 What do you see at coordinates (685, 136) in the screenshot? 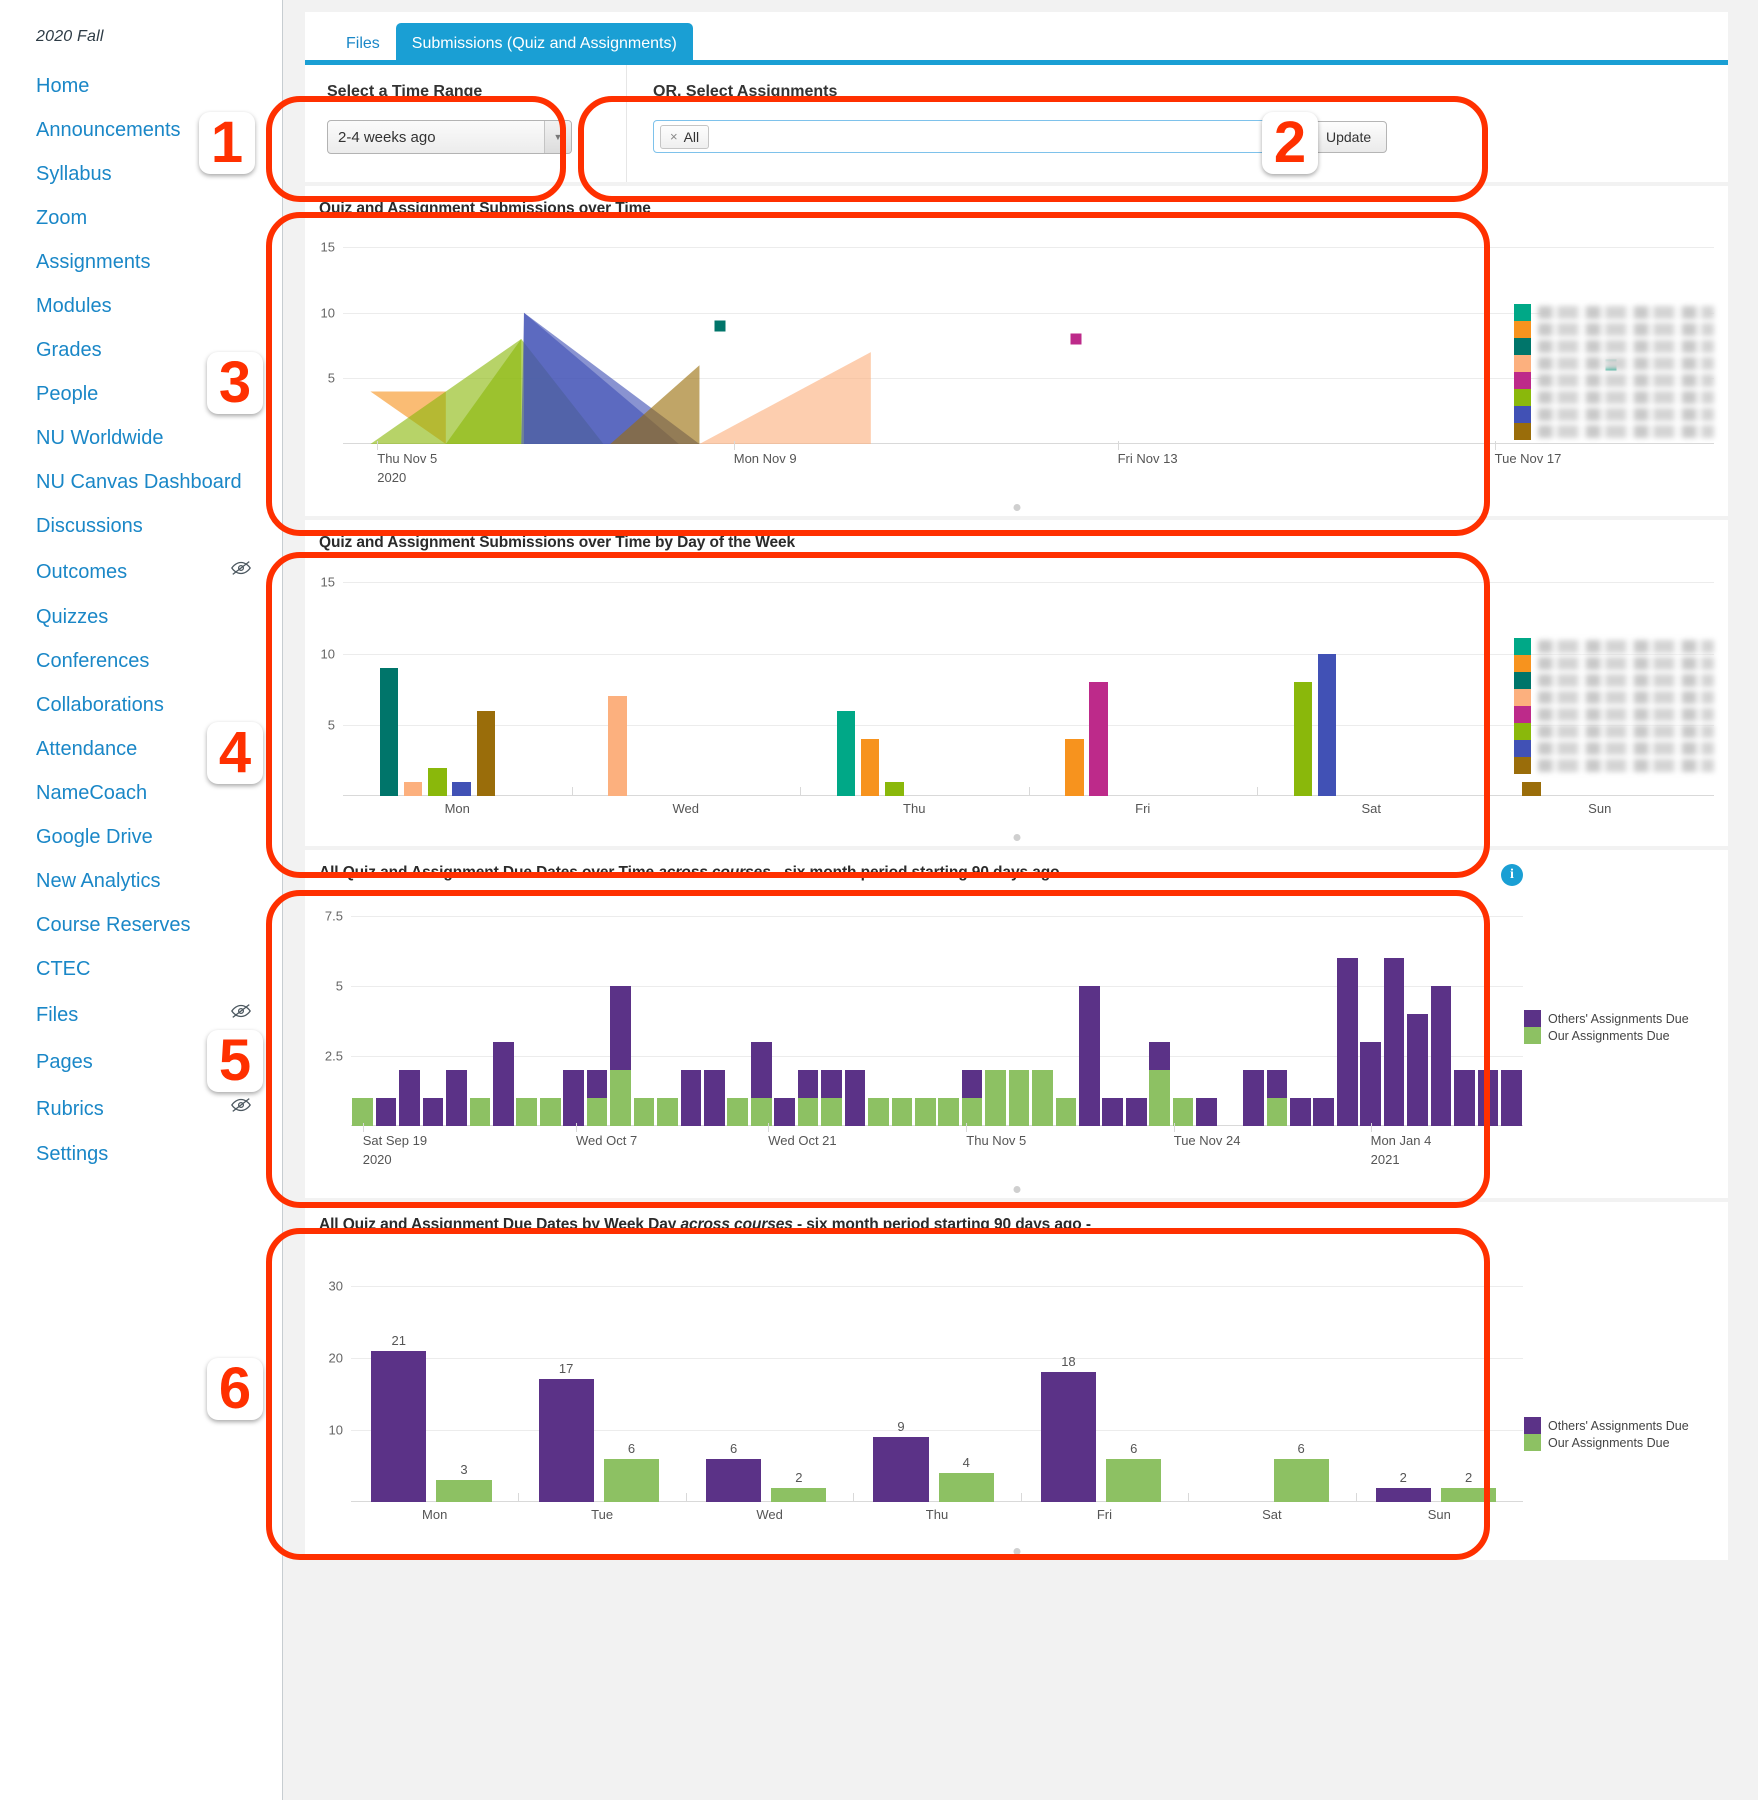
I see `assignment-token-all: × All` at bounding box center [685, 136].